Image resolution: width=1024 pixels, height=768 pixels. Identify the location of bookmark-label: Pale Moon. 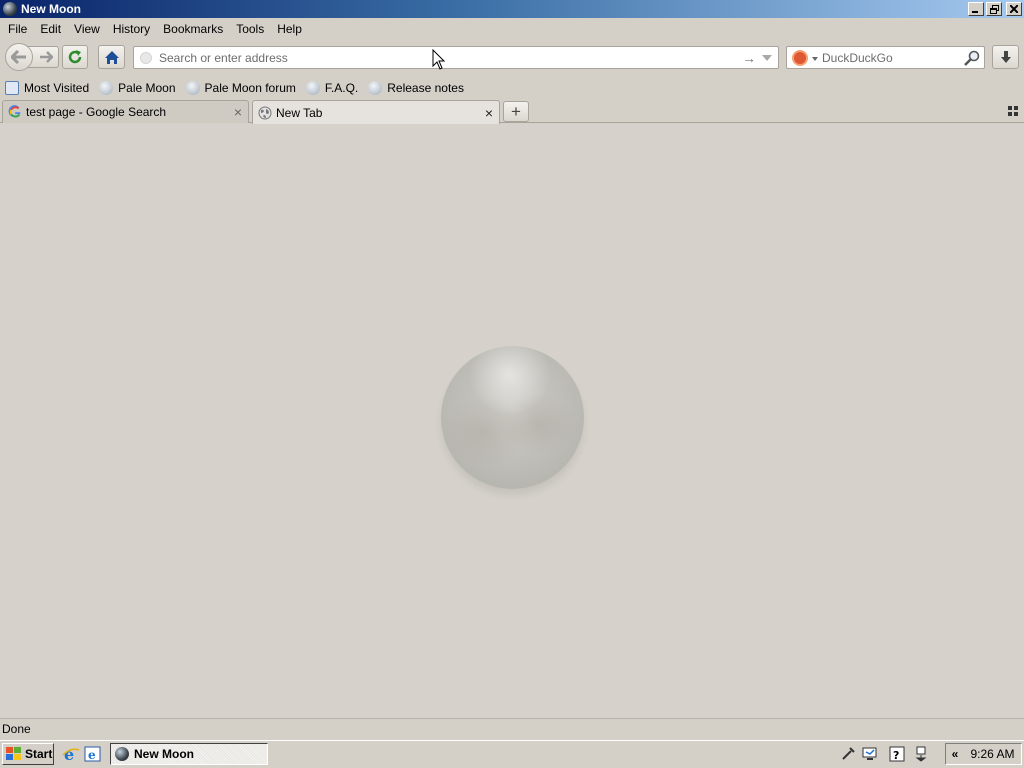
(147, 88).